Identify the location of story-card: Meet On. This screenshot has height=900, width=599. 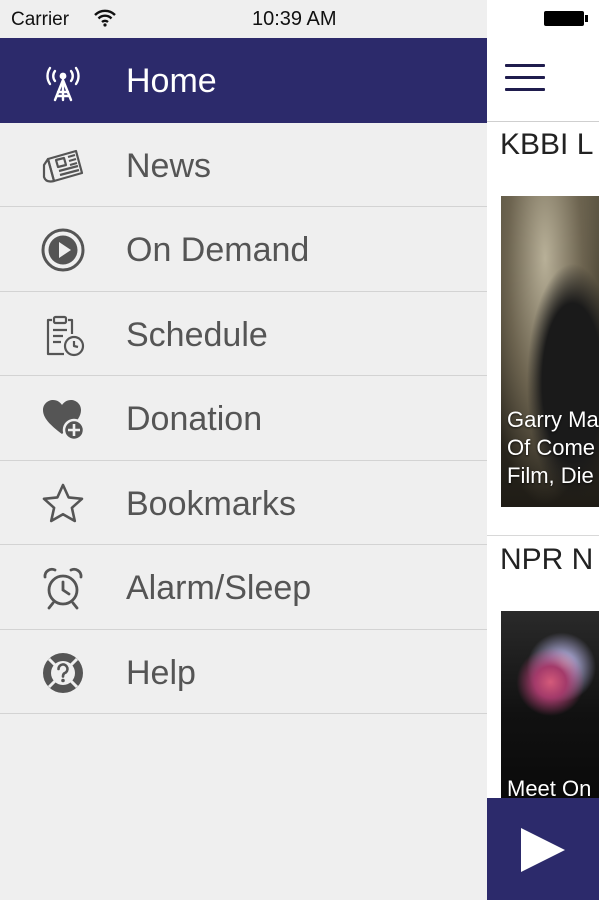
(550, 704).